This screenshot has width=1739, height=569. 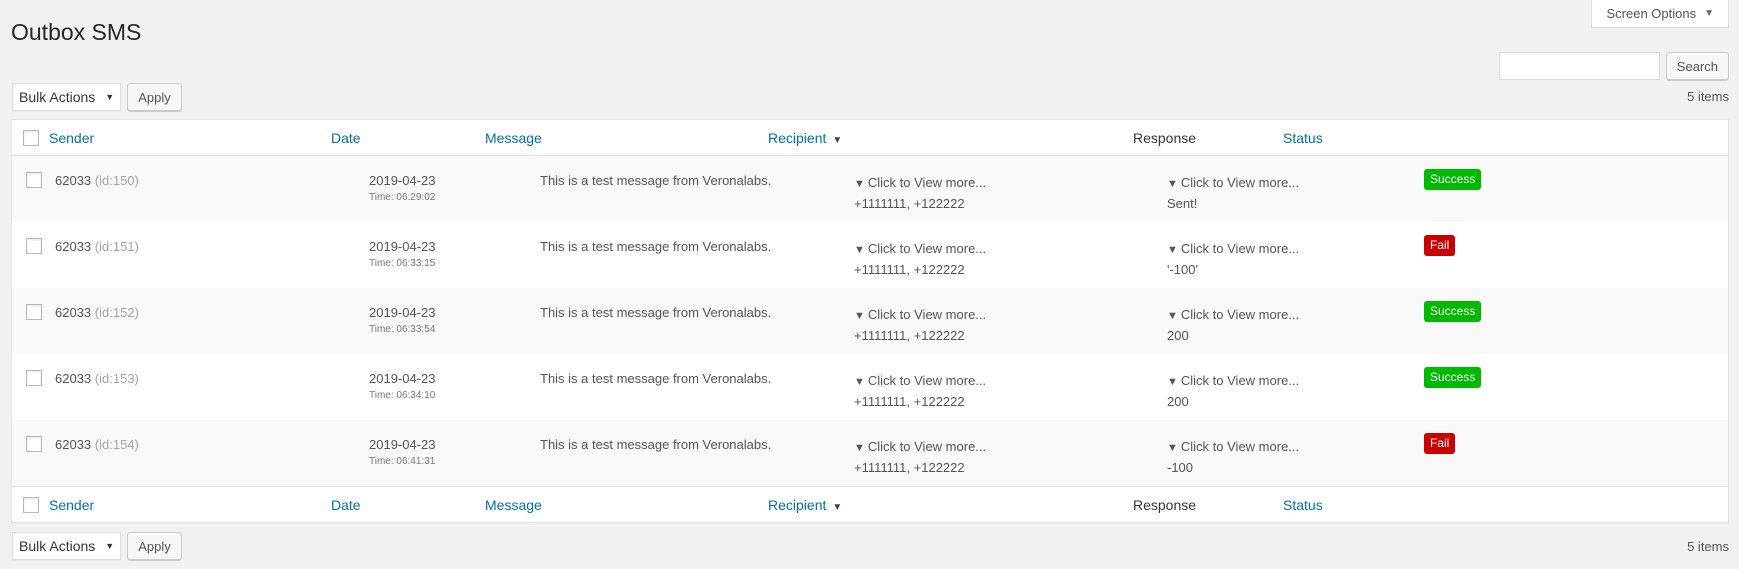 I want to click on column-footer-message: Message, so click(x=513, y=505).